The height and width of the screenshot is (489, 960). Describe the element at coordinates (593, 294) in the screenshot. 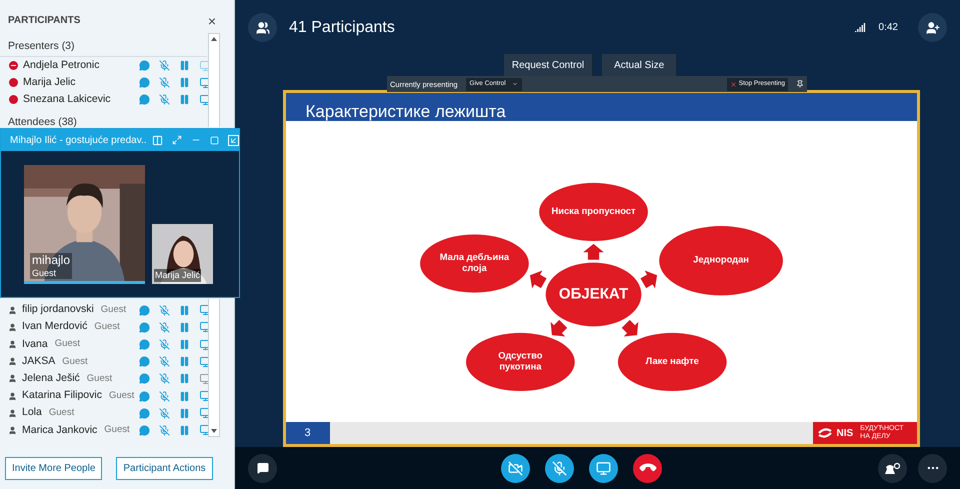

I see `node-label: ОБЈЕКАТ` at that location.